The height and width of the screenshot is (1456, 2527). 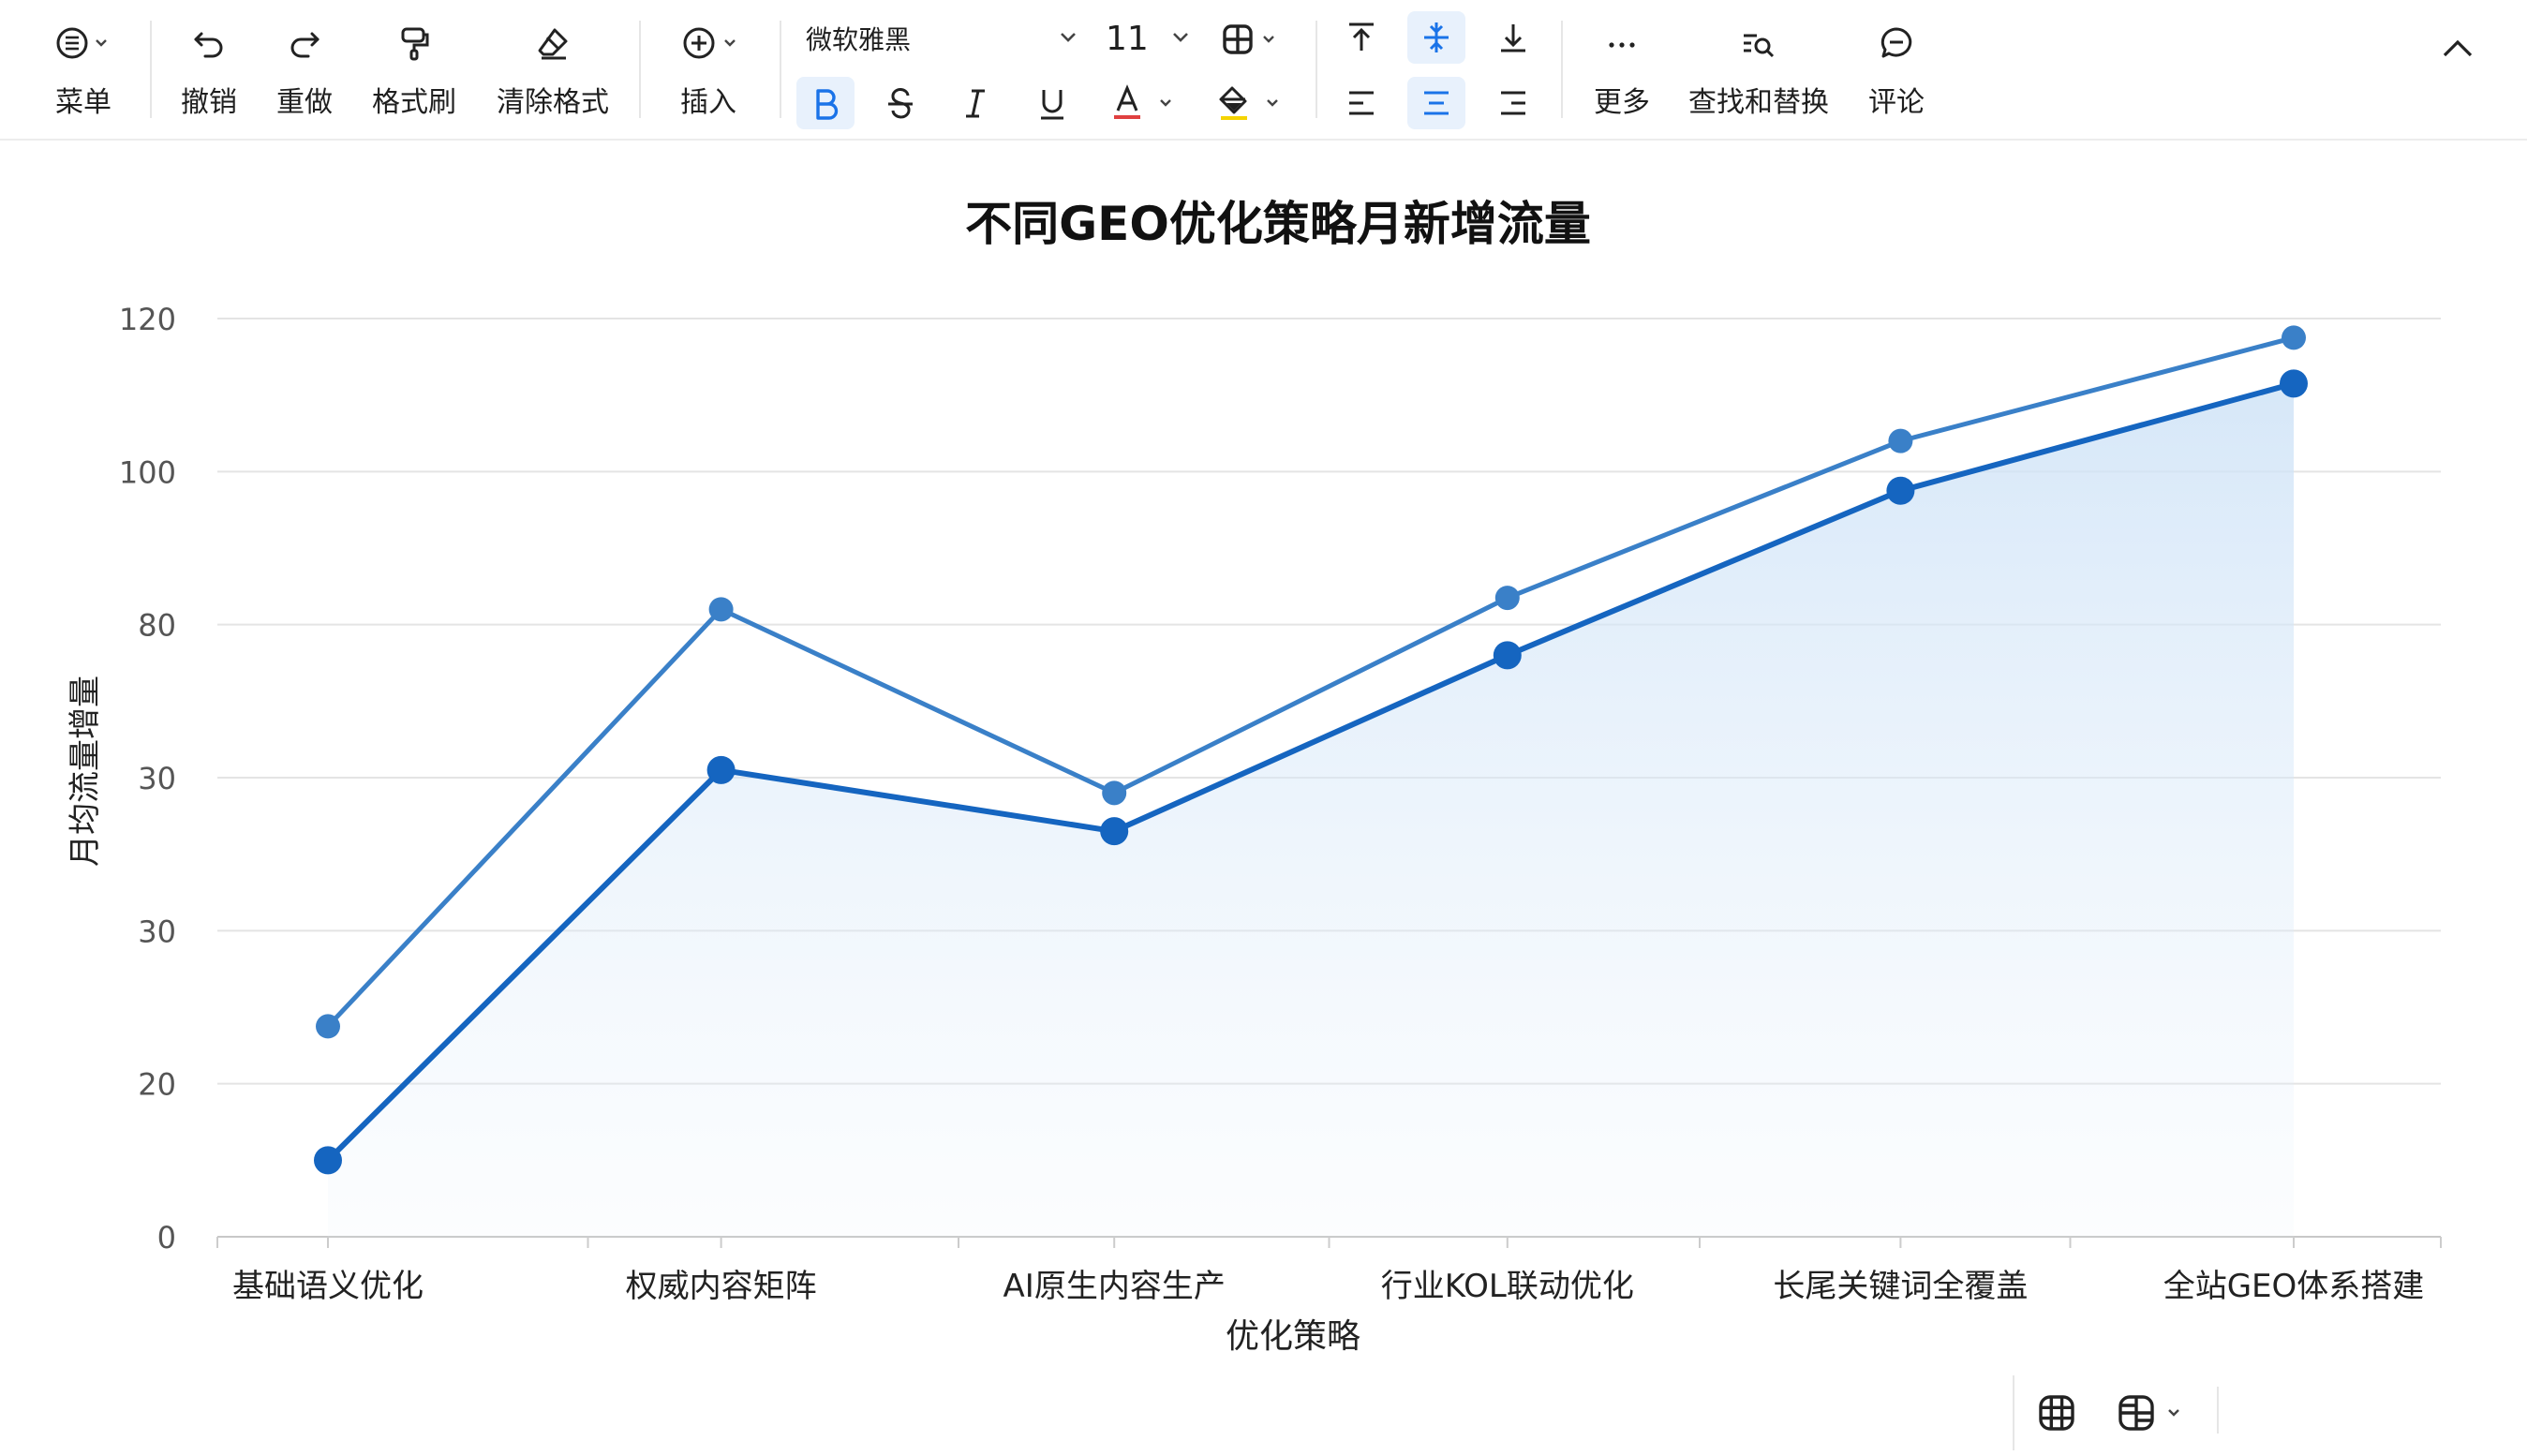 I want to click on insert-icon, so click(x=708, y=43).